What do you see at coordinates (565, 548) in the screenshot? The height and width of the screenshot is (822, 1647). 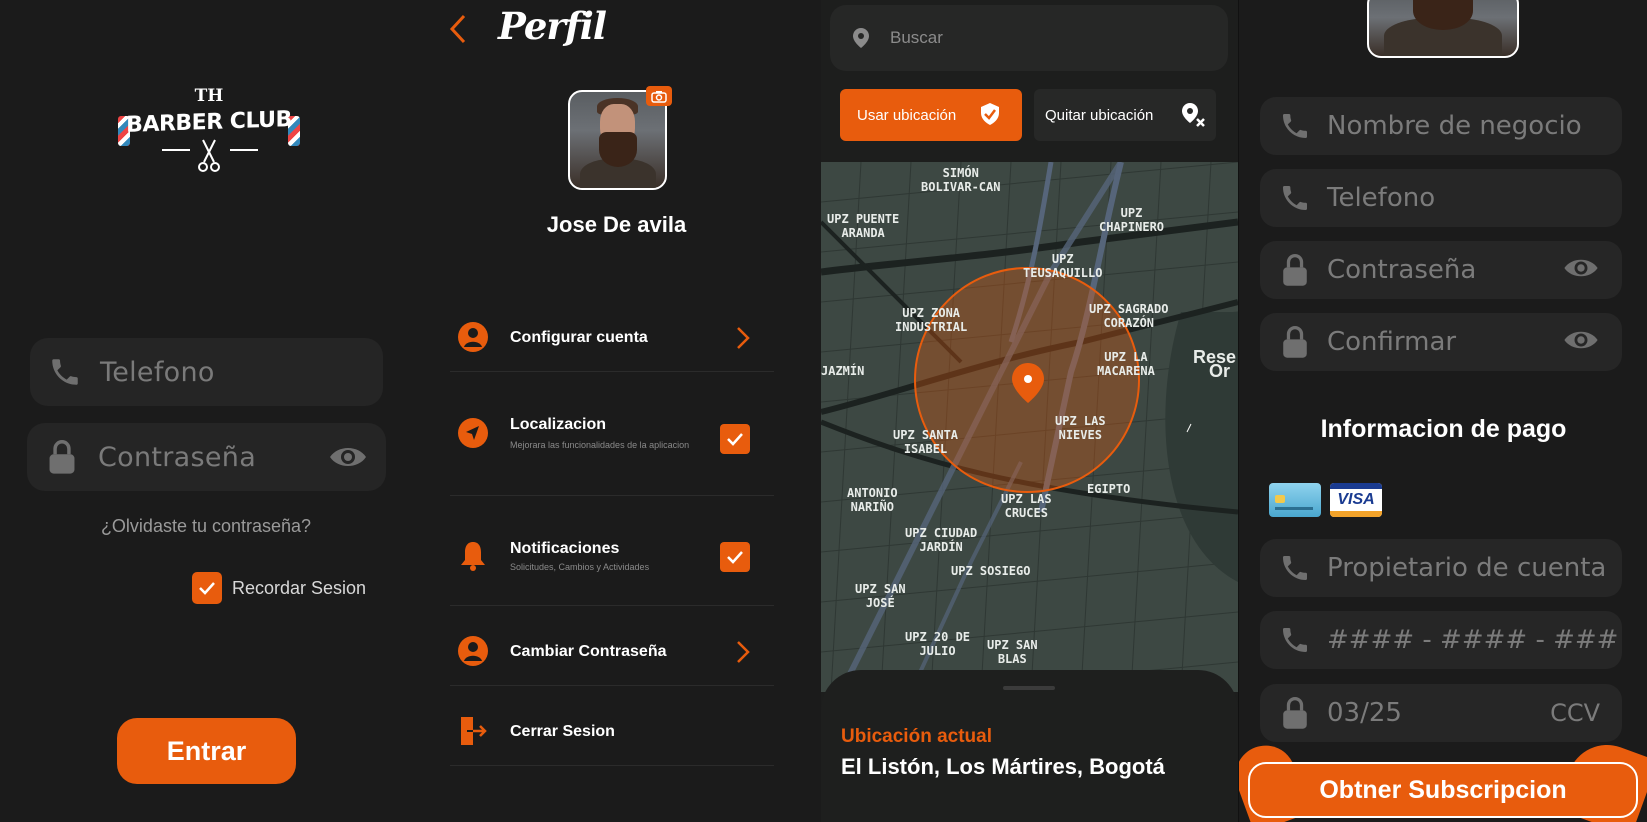 I see `menu-item-title: Notificaciones` at bounding box center [565, 548].